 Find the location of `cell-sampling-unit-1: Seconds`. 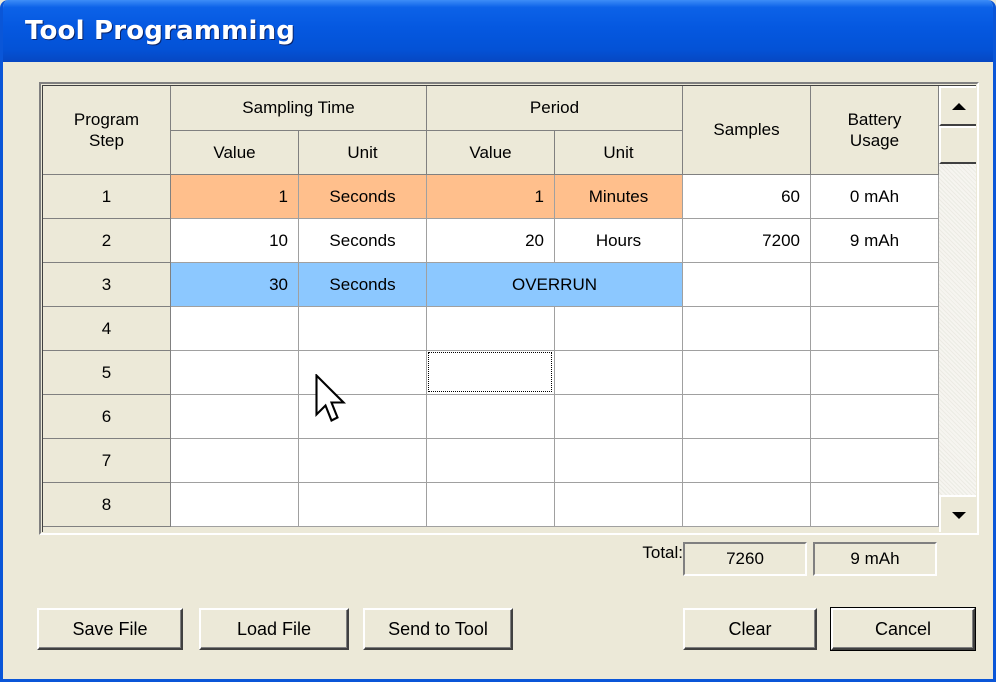

cell-sampling-unit-1: Seconds is located at coordinates (363, 197).